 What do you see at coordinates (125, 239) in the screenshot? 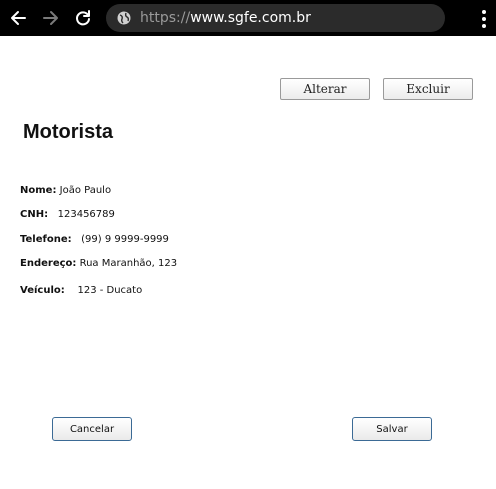
I see `field-value: (99) 9 9999-9999` at bounding box center [125, 239].